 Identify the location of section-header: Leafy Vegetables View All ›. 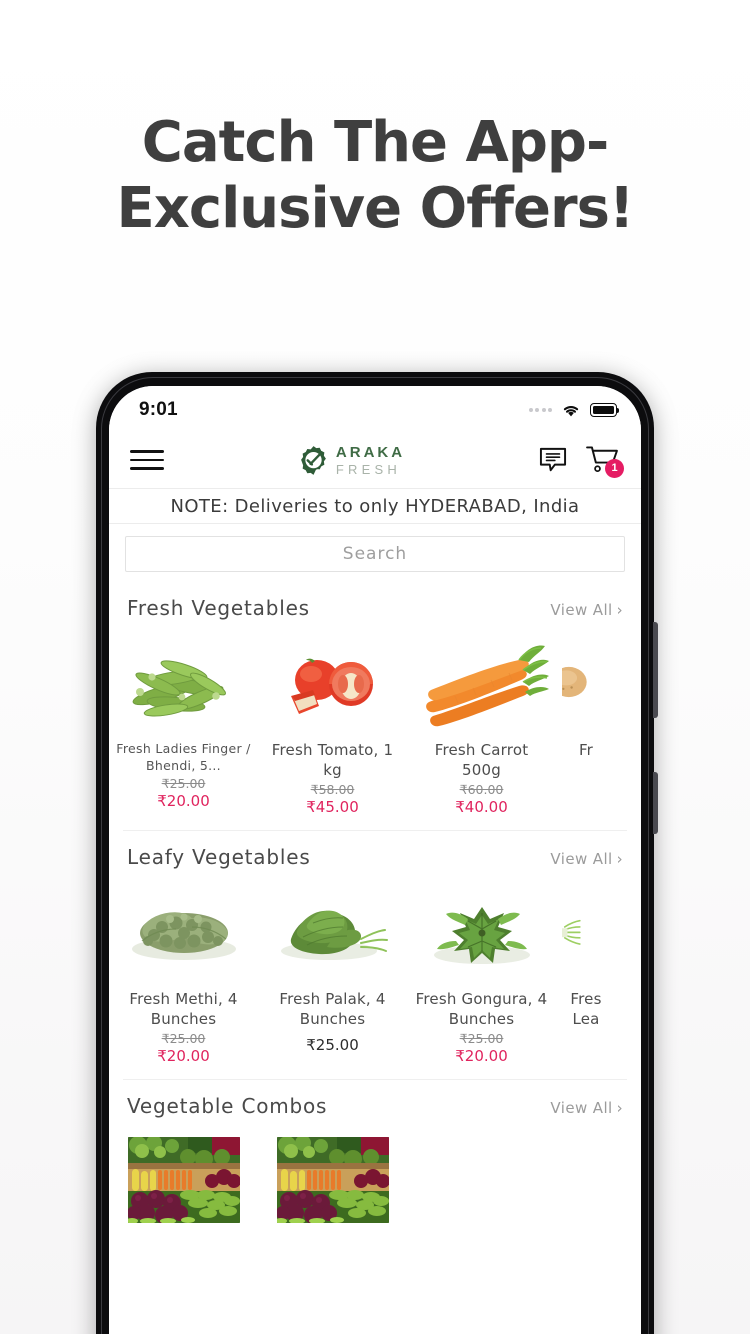
(375, 852).